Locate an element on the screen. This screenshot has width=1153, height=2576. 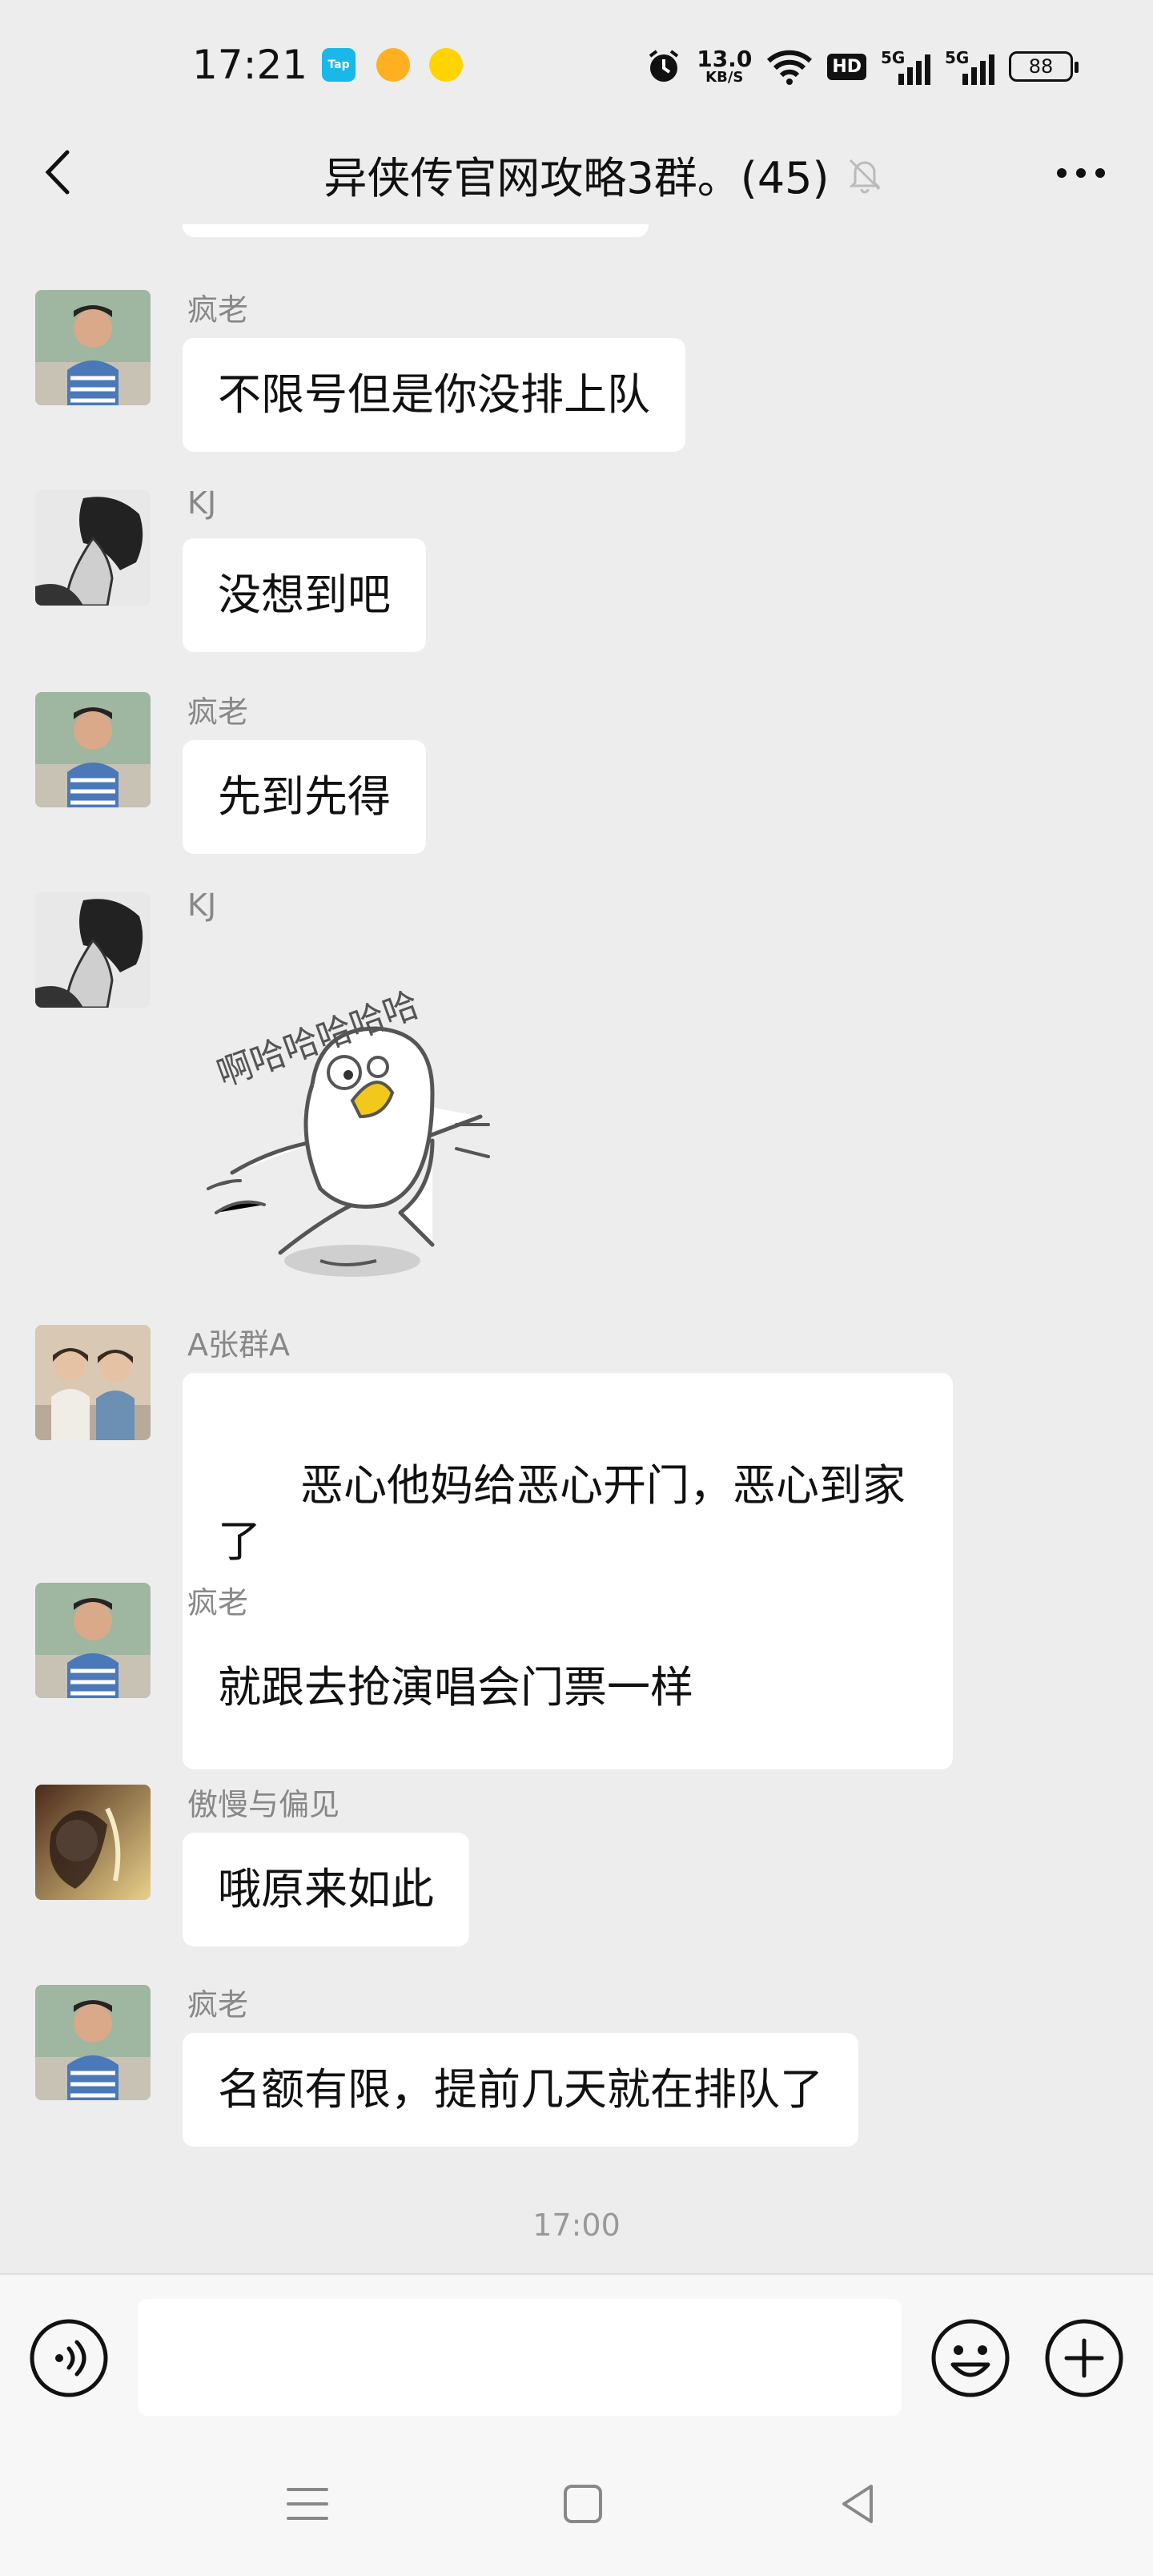
message-input is located at coordinates (520, 2357).